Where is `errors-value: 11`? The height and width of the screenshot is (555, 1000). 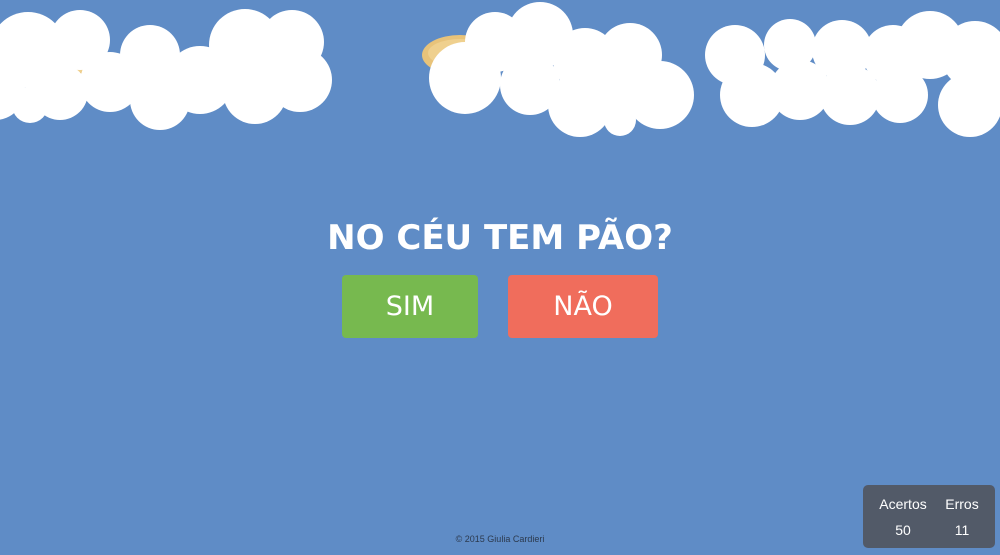
errors-value: 11 is located at coordinates (962, 530).